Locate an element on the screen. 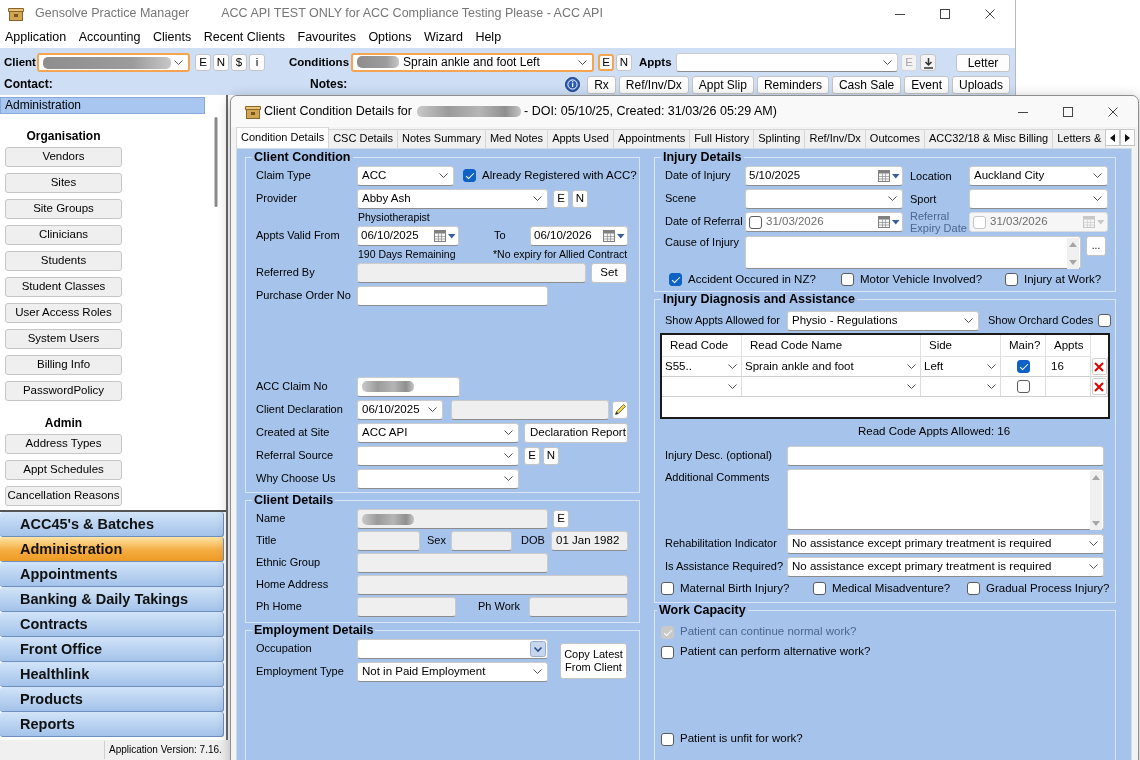 The height and width of the screenshot is (760, 1140). created-at-site-dropdown: ACC API is located at coordinates (438, 432).